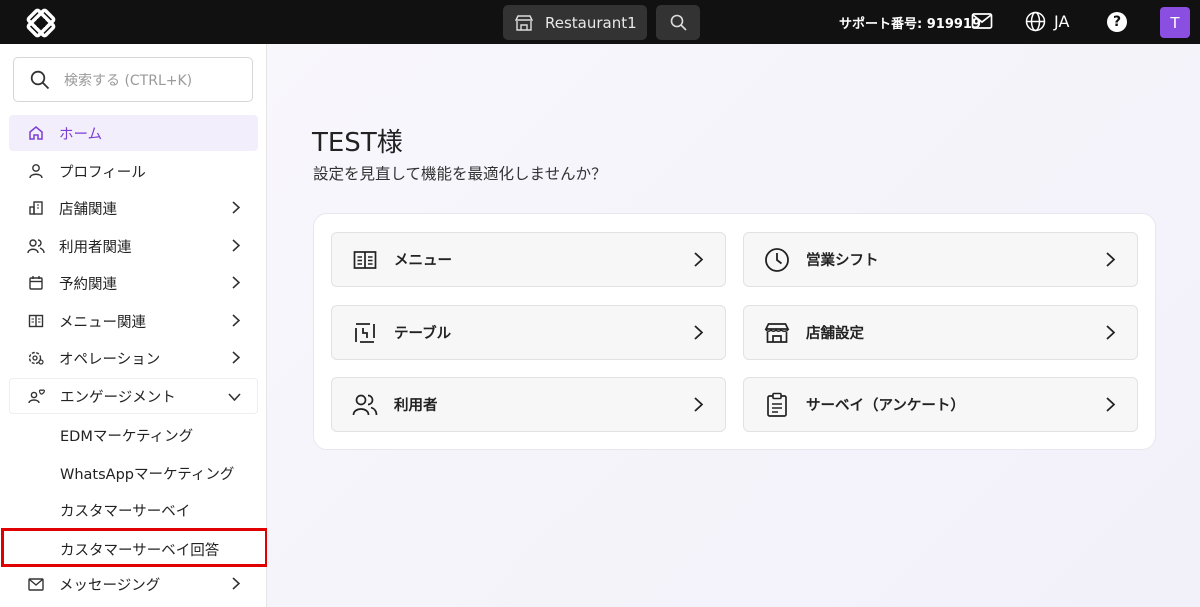 This screenshot has height=607, width=1200. Describe the element at coordinates (591, 22) in the screenshot. I see `store-name: Restaurant1` at that location.